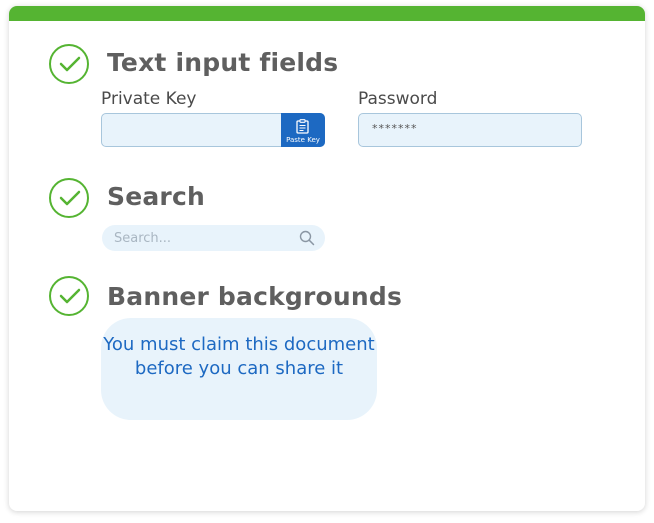  I want to click on paste-key-button: Paste Key, so click(303, 130).